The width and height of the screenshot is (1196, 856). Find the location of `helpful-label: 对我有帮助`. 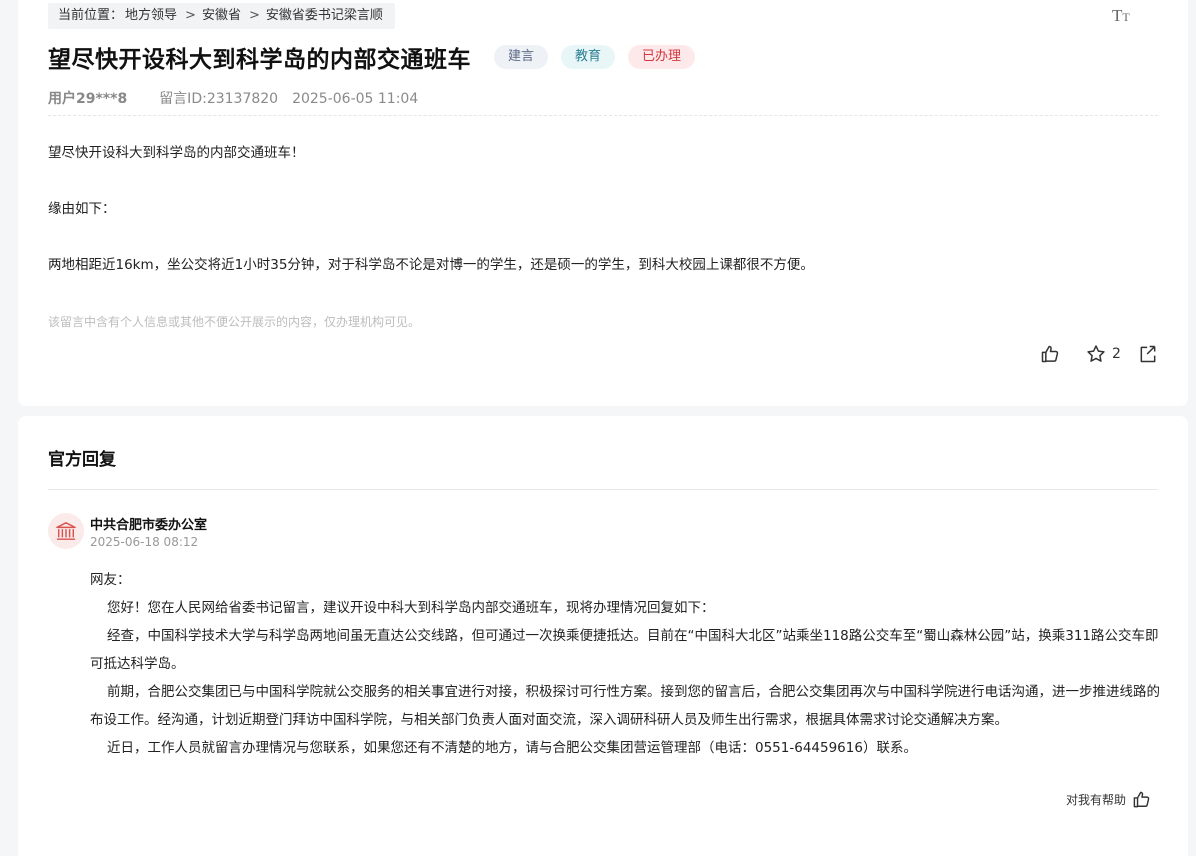

helpful-label: 对我有帮助 is located at coordinates (1096, 800).